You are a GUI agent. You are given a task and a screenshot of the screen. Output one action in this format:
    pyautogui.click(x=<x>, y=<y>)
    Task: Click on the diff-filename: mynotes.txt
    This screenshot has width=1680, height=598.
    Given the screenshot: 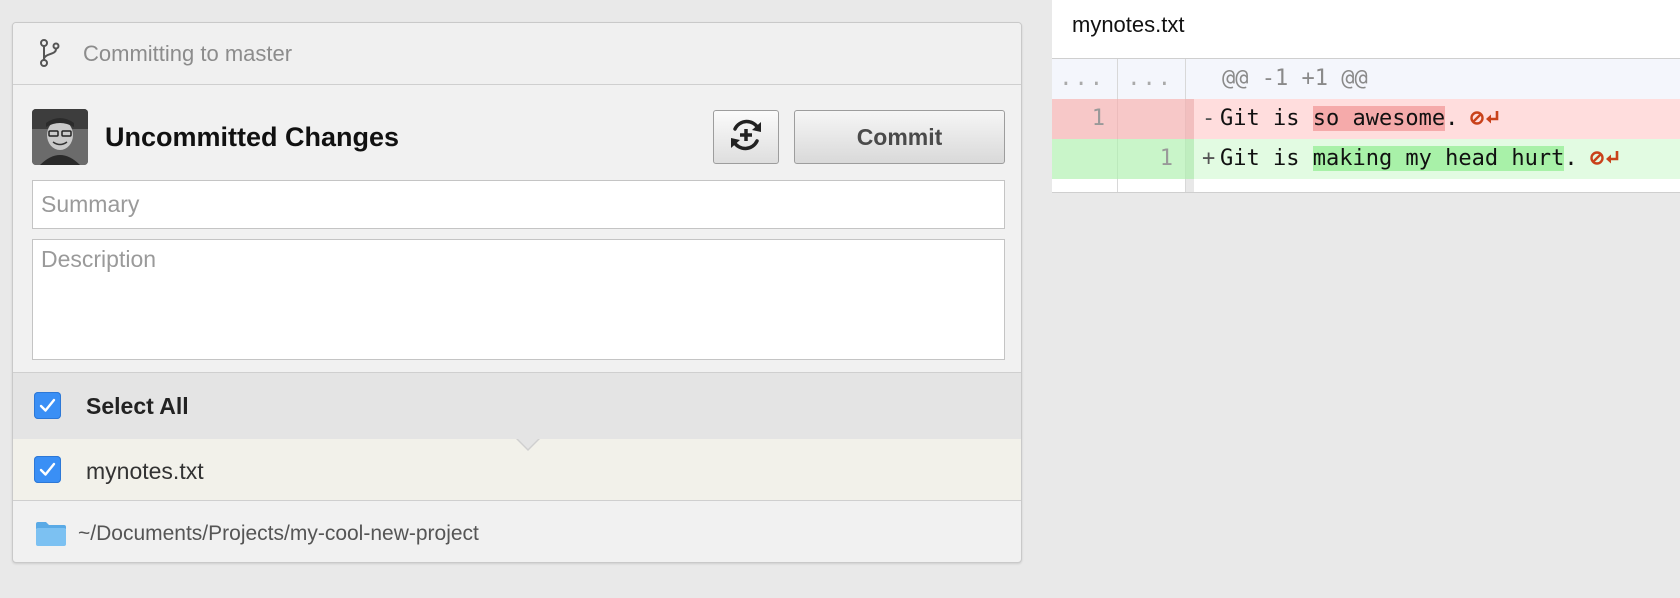 What is the action you would take?
    pyautogui.click(x=1128, y=24)
    